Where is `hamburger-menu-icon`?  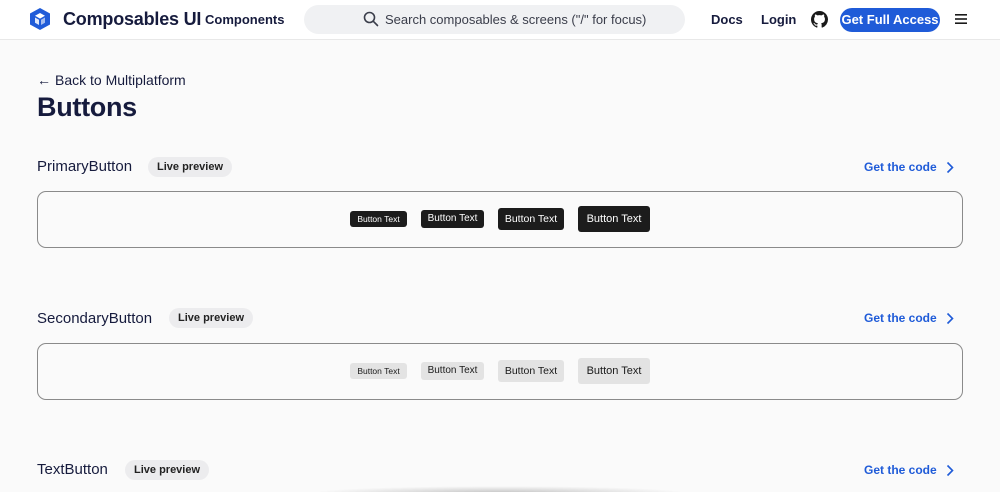
hamburger-menu-icon is located at coordinates (961, 19).